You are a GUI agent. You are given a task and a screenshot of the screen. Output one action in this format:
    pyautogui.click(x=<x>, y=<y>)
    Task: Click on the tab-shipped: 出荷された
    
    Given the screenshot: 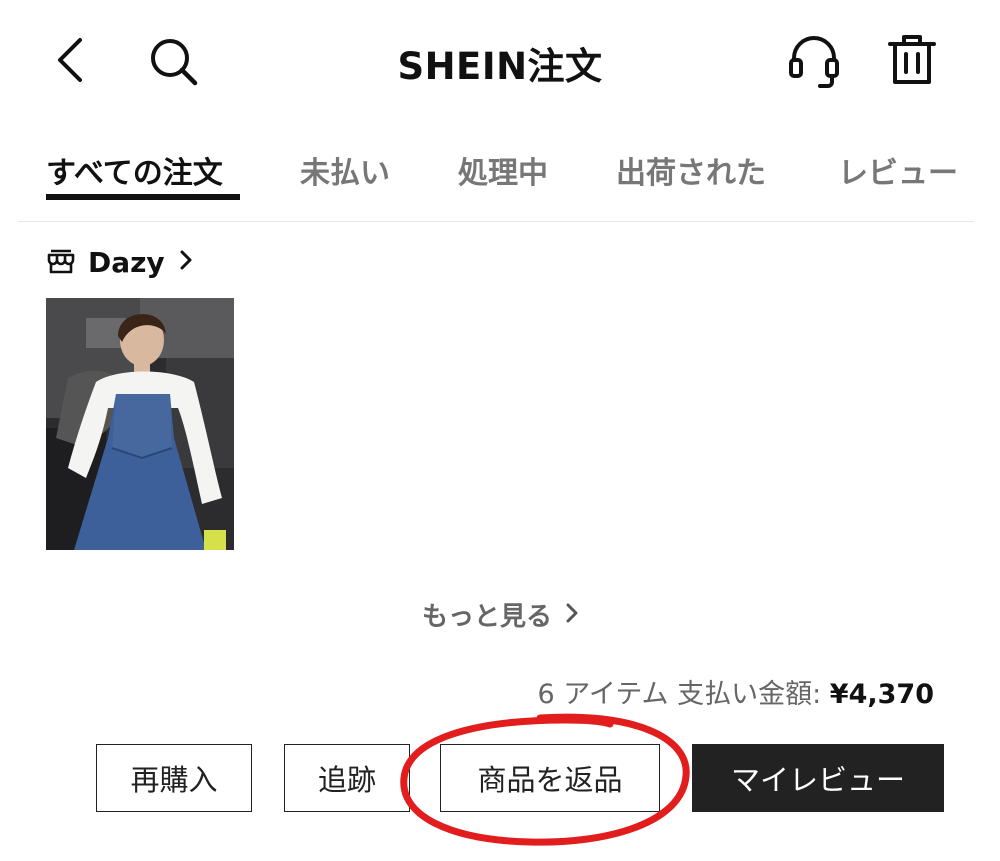 What is the action you would take?
    pyautogui.click(x=691, y=170)
    